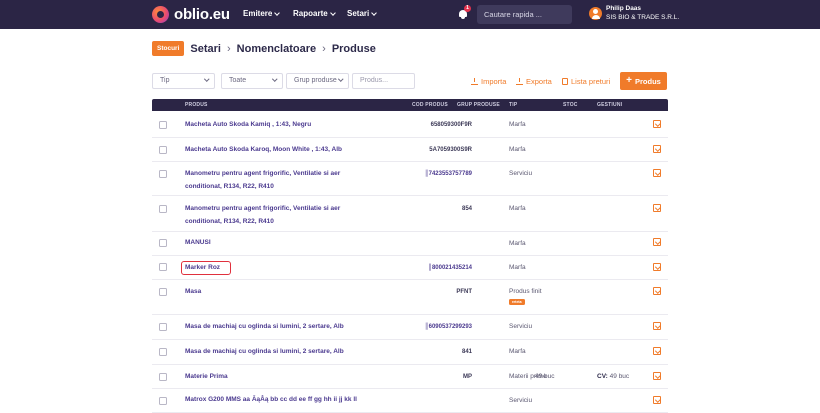  What do you see at coordinates (280, 125) in the screenshot?
I see `product-name-link: Macheta Auto Skoda Kamiq , 1:43, Negru` at bounding box center [280, 125].